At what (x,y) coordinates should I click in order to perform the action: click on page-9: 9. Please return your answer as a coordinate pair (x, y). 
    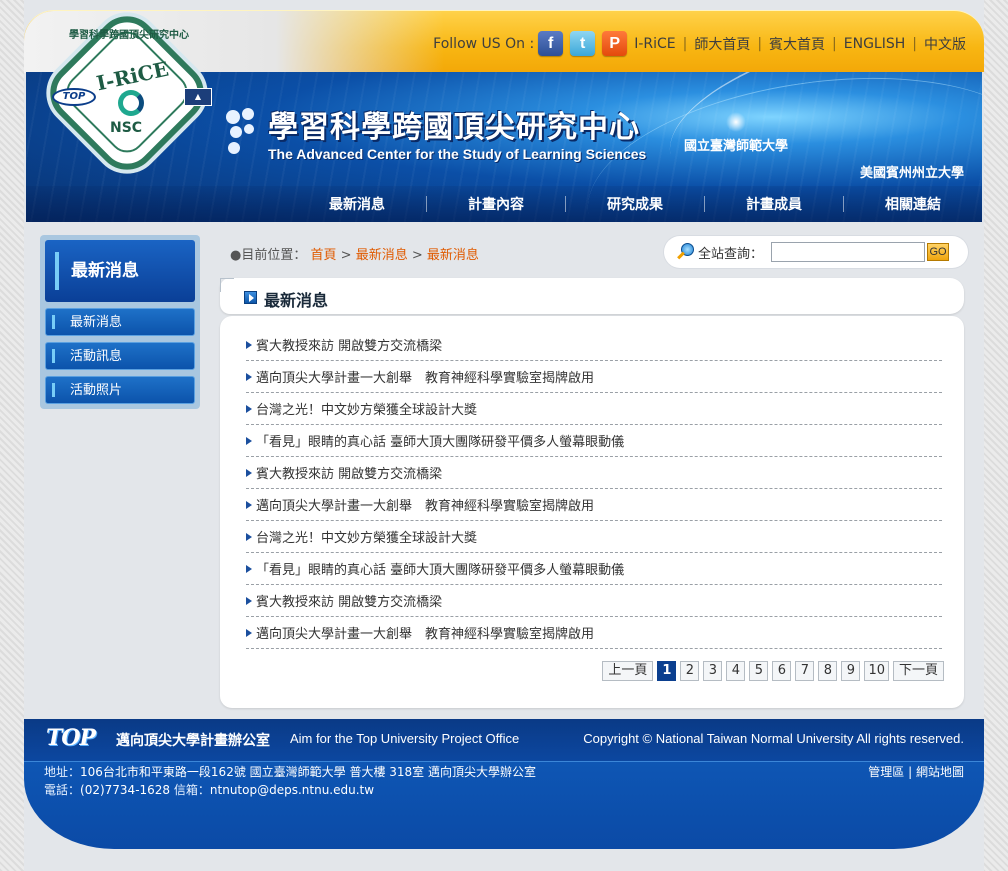
    Looking at the image, I should click on (851, 671).